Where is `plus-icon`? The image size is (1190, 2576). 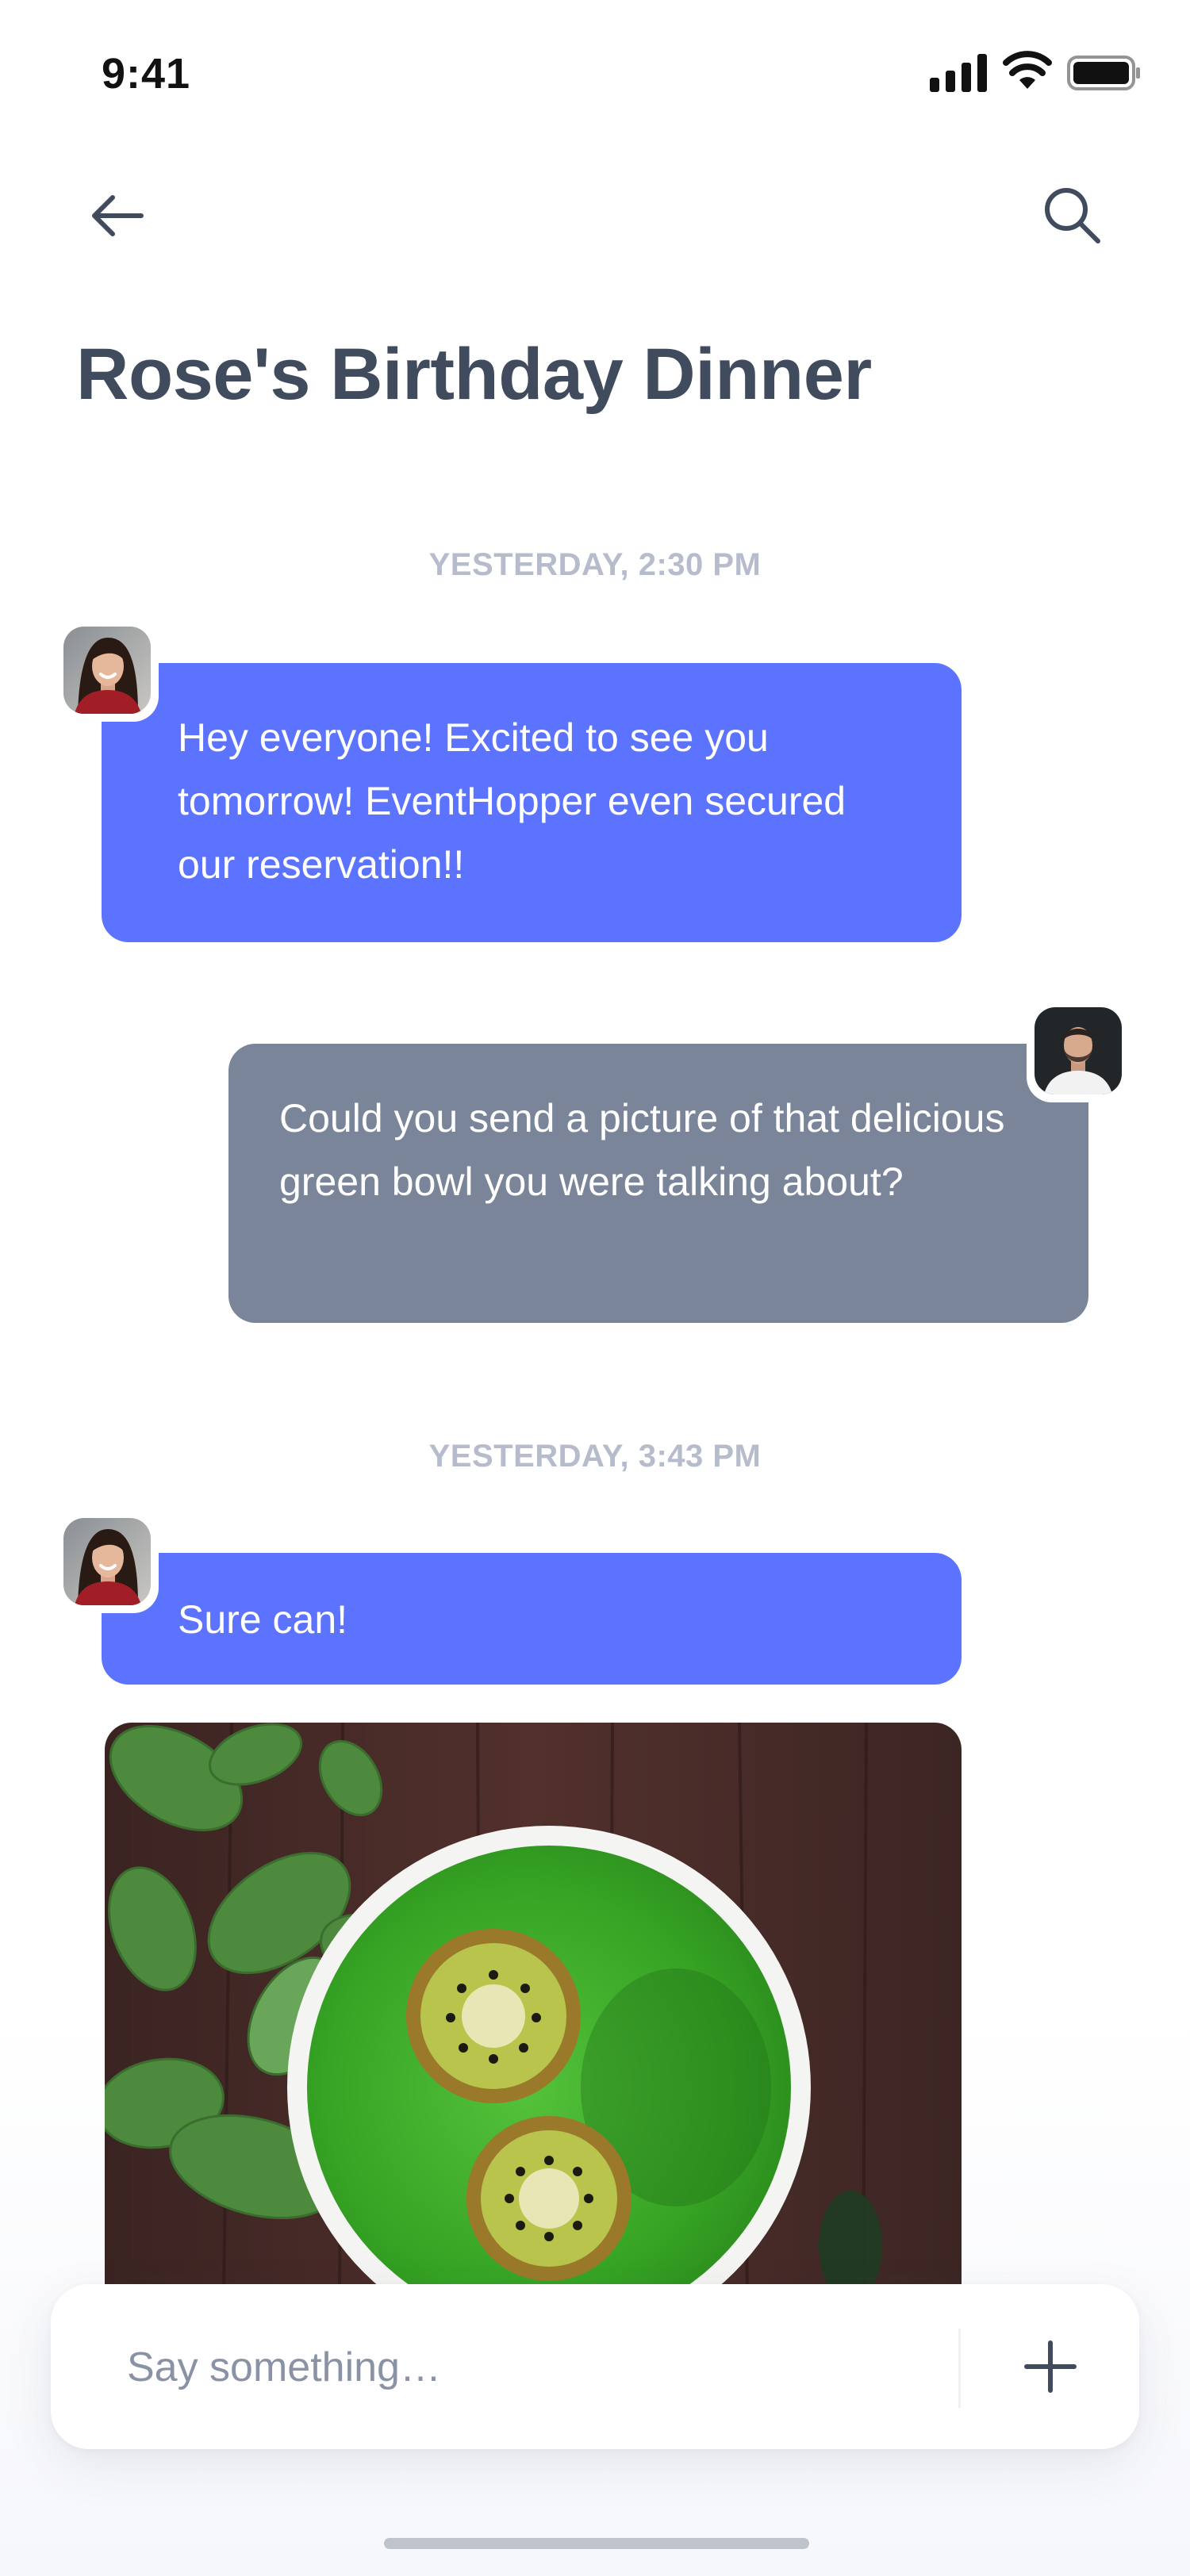
plus-icon is located at coordinates (1050, 2366).